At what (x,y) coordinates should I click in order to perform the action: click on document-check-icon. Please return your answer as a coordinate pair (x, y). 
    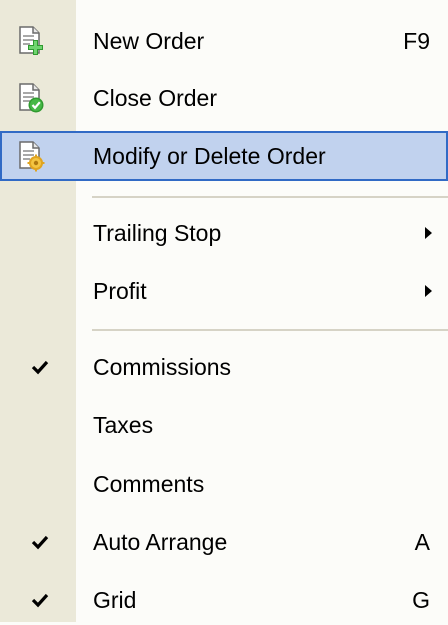
    Looking at the image, I should click on (30, 98).